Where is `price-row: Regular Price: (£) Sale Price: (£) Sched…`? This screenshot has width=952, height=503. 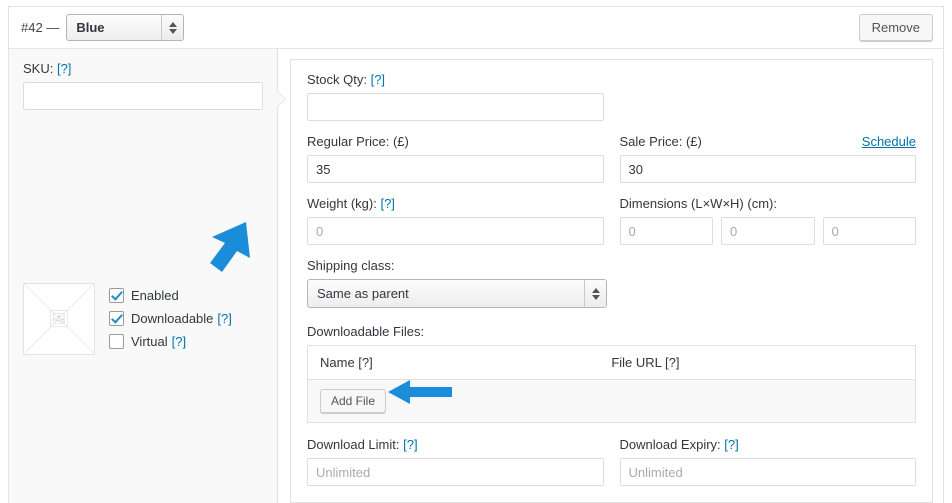 price-row: Regular Price: (£) Sale Price: (£) Sched… is located at coordinates (611, 158).